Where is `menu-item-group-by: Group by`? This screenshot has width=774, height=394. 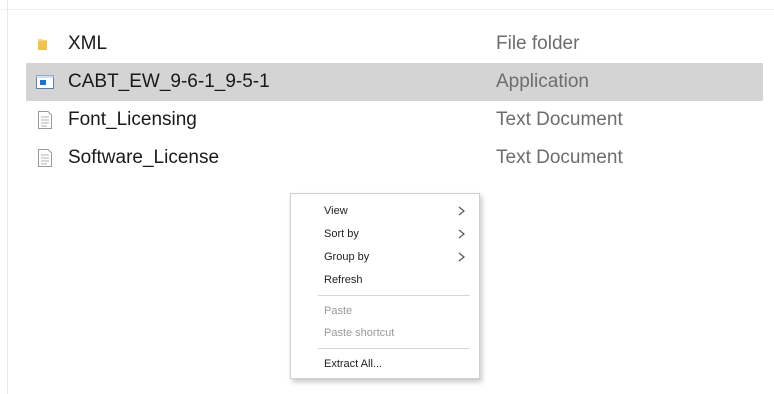 menu-item-group-by: Group by is located at coordinates (385, 257).